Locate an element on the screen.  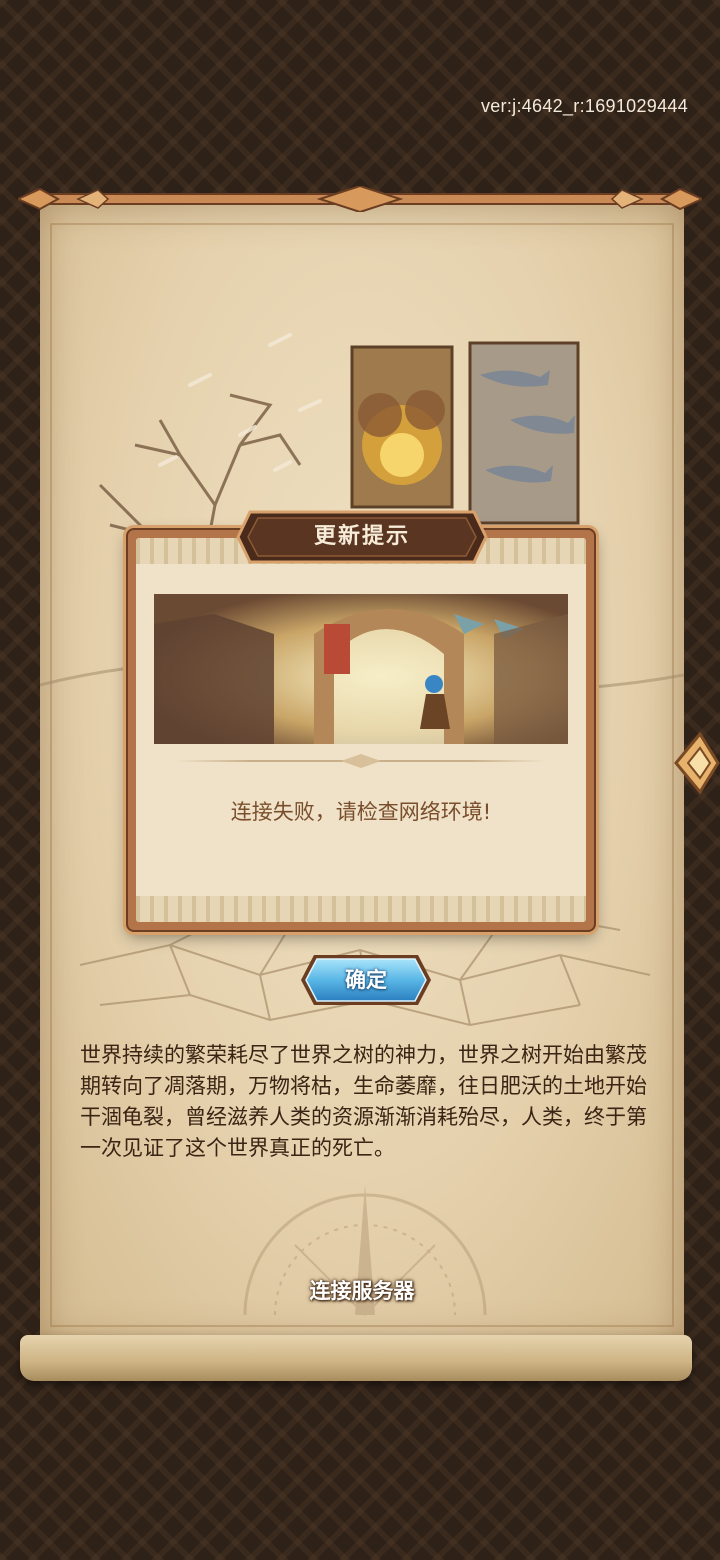
next-page-arrow-icon is located at coordinates (696, 763).